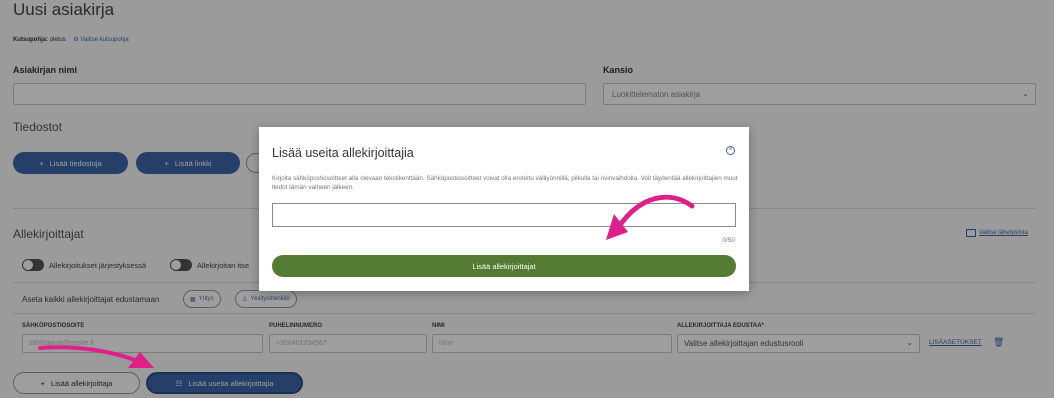 The width and height of the screenshot is (1054, 398). I want to click on arrow-to-textarea, so click(655, 212).